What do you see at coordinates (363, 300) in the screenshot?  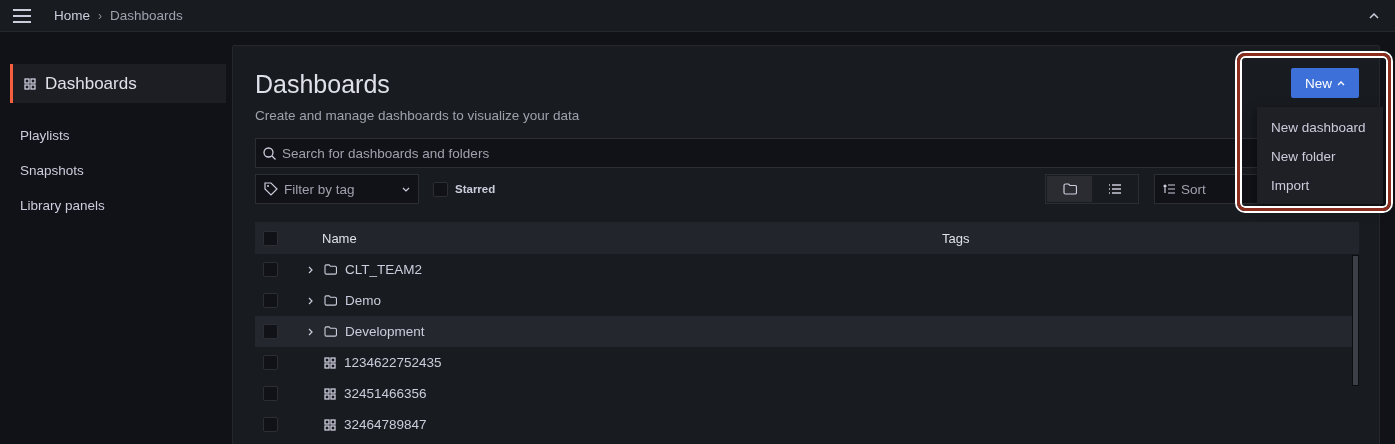 I see `row-name: Demo` at bounding box center [363, 300].